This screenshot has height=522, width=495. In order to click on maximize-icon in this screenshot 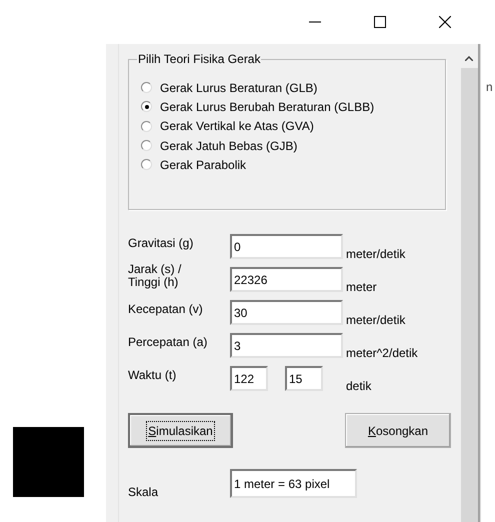, I will do `click(380, 22)`.